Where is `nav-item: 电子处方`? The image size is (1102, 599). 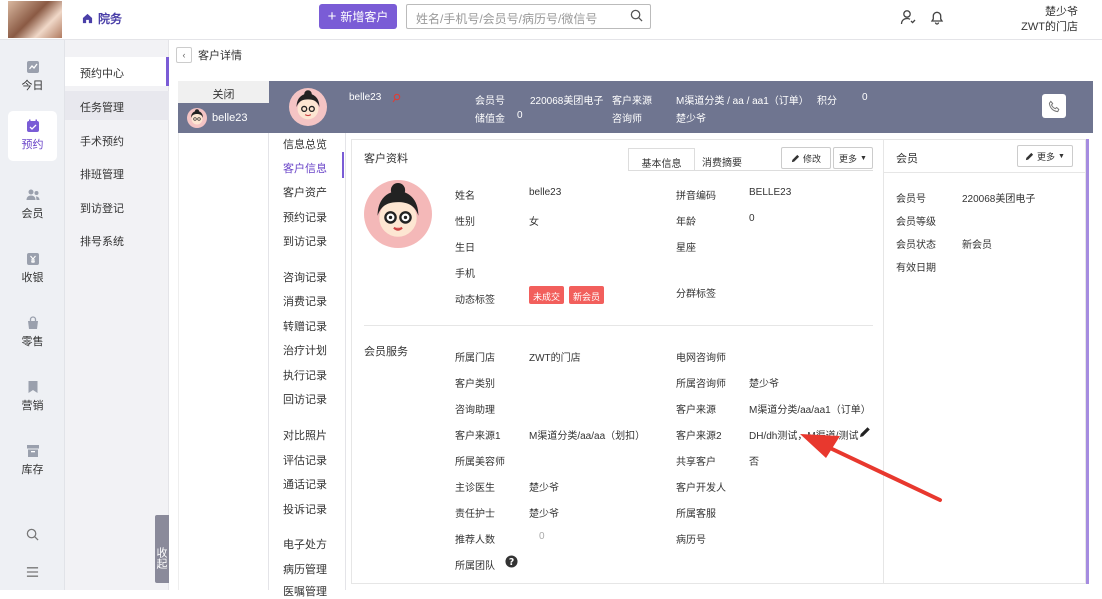
nav-item: 电子处方 is located at coordinates (305, 544).